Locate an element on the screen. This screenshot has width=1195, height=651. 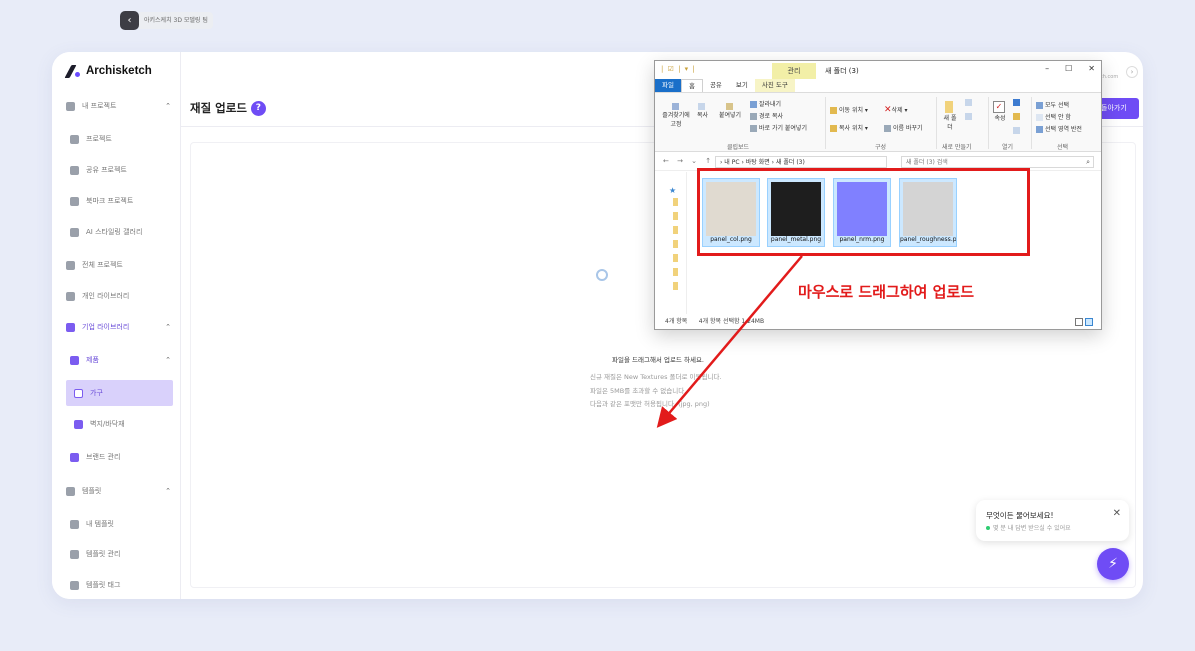
sidebar-item-template-management: 템플릿 관리 is located at coordinates (116, 554).